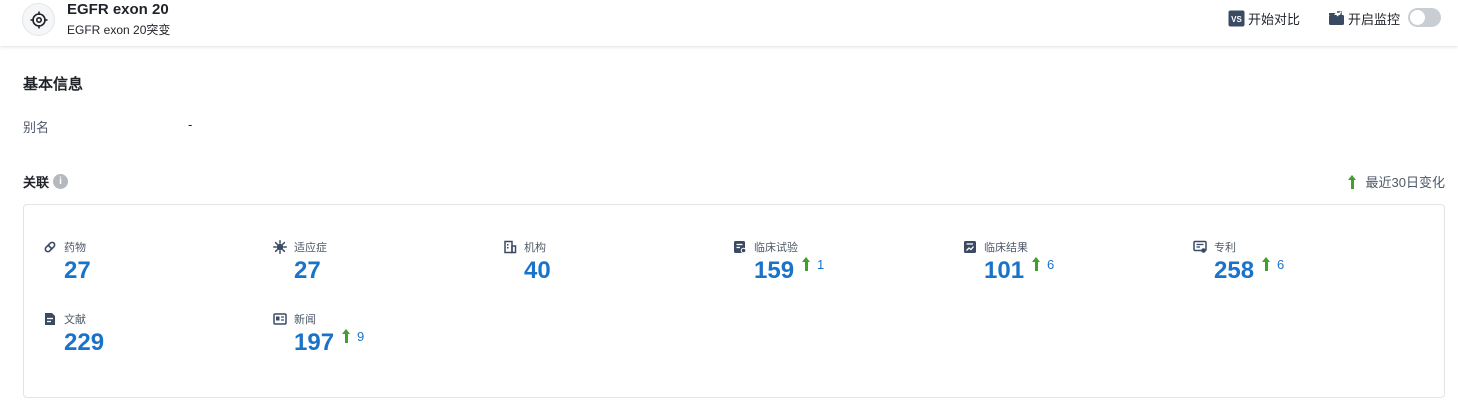  Describe the element at coordinates (510, 247) in the screenshot. I see `building-icon` at that location.